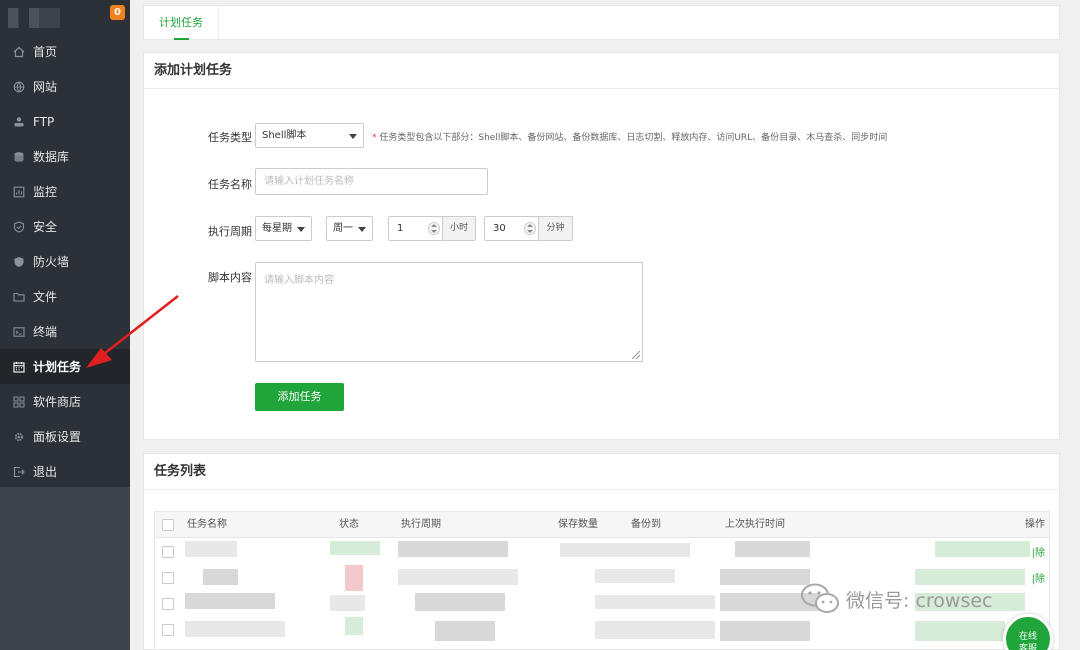 This screenshot has height=650, width=1080. Describe the element at coordinates (299, 397) in the screenshot. I see `add-task-button: 添加任务` at that location.